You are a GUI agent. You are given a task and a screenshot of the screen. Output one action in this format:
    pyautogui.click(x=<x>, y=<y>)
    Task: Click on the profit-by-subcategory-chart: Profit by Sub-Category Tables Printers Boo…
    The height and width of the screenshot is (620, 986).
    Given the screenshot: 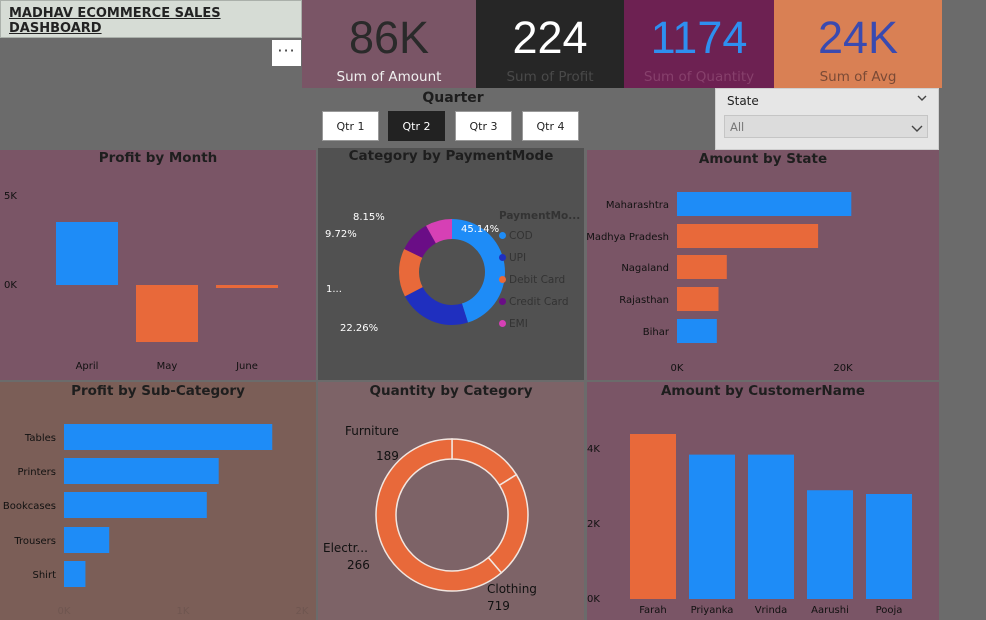 What is the action you would take?
    pyautogui.click(x=158, y=501)
    